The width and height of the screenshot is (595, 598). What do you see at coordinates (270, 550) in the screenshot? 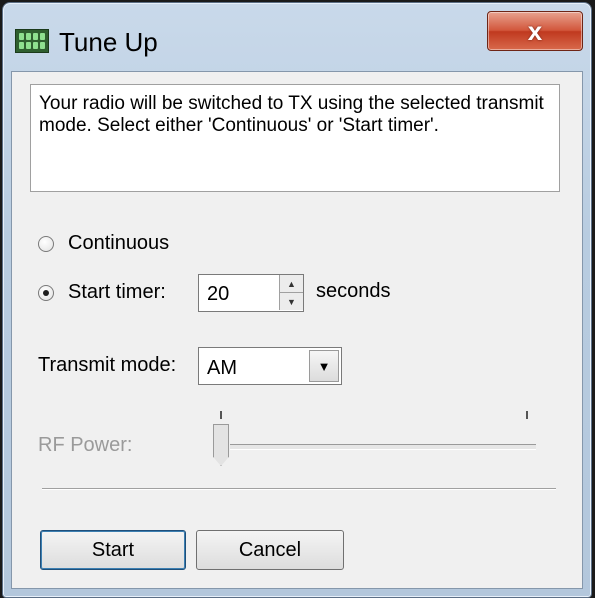
I see `cancel-button: Cancel` at bounding box center [270, 550].